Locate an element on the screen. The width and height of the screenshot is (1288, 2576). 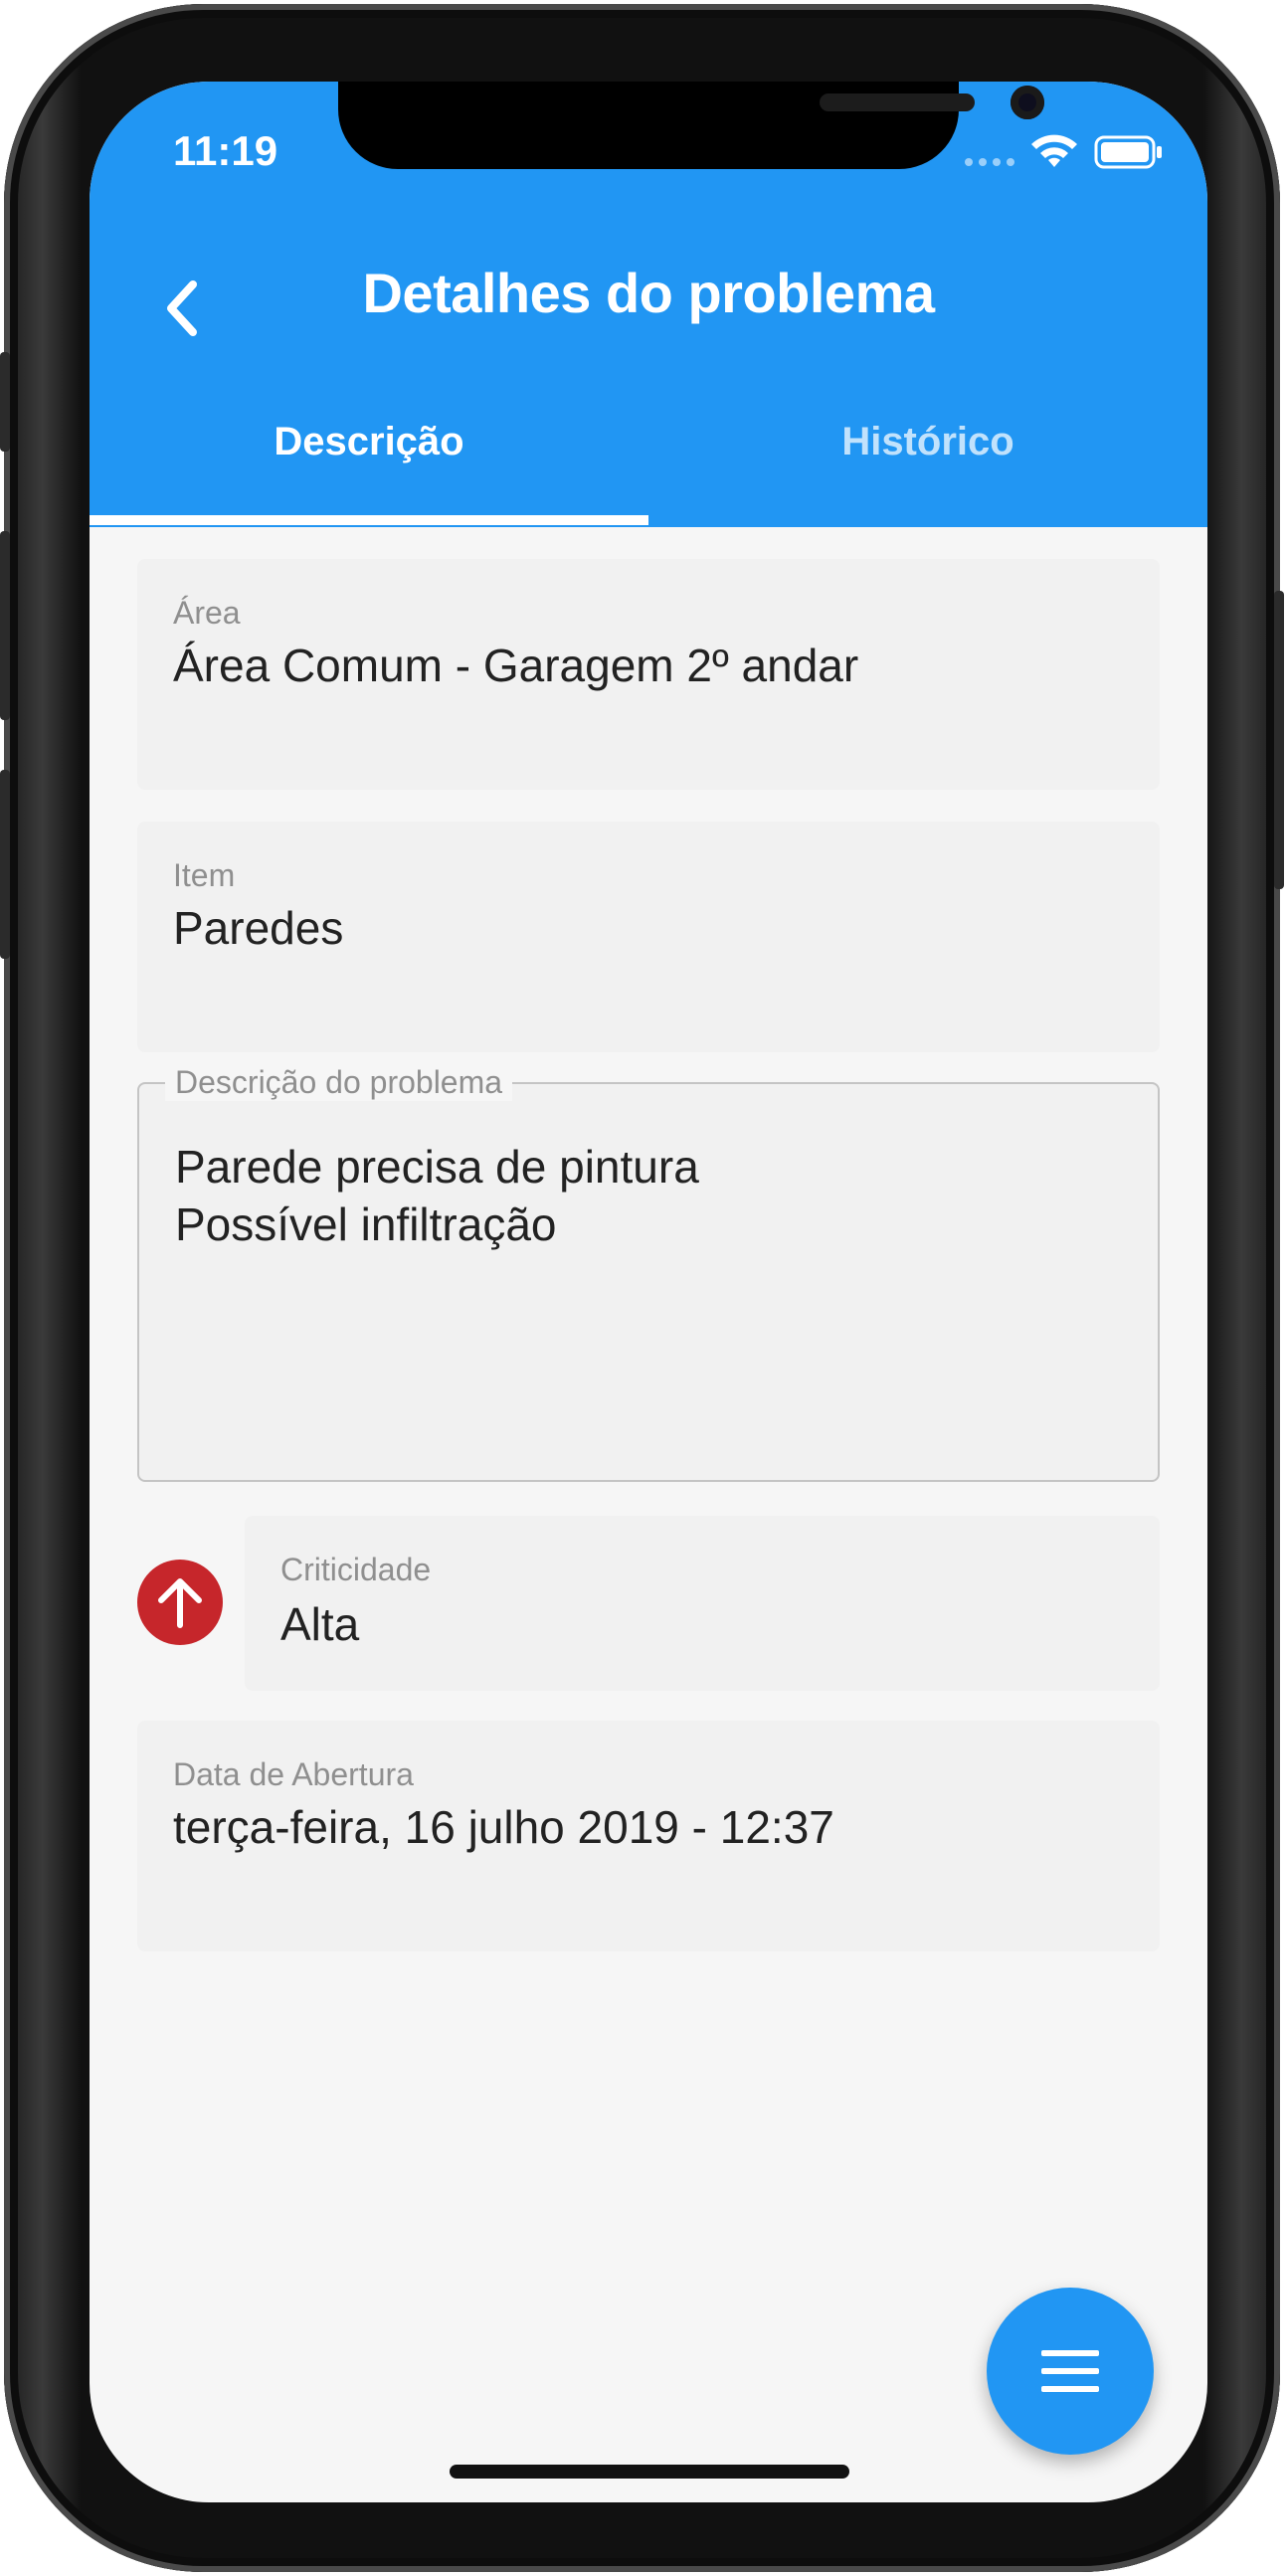
opening-date-value: terça-feira, 16 julho 2019 - 12:37 is located at coordinates (503, 1827).